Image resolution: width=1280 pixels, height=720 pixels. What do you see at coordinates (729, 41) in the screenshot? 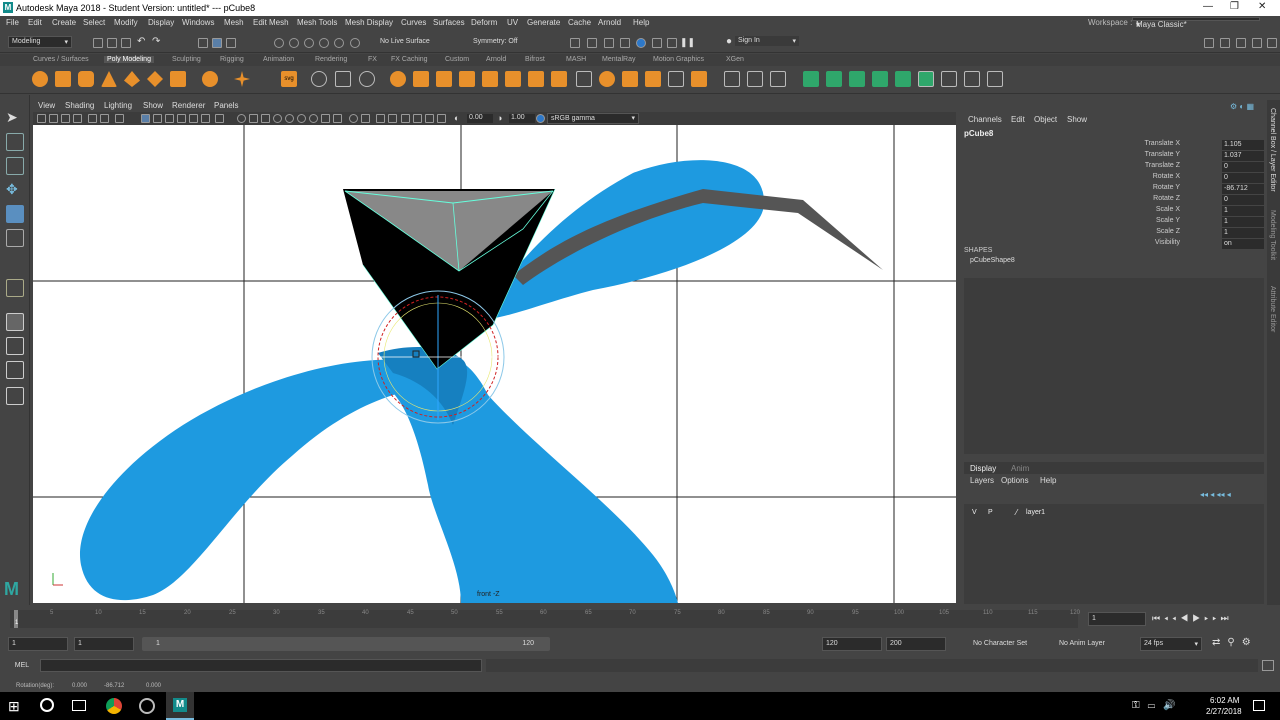
I see `user-icon: ●` at bounding box center [729, 41].